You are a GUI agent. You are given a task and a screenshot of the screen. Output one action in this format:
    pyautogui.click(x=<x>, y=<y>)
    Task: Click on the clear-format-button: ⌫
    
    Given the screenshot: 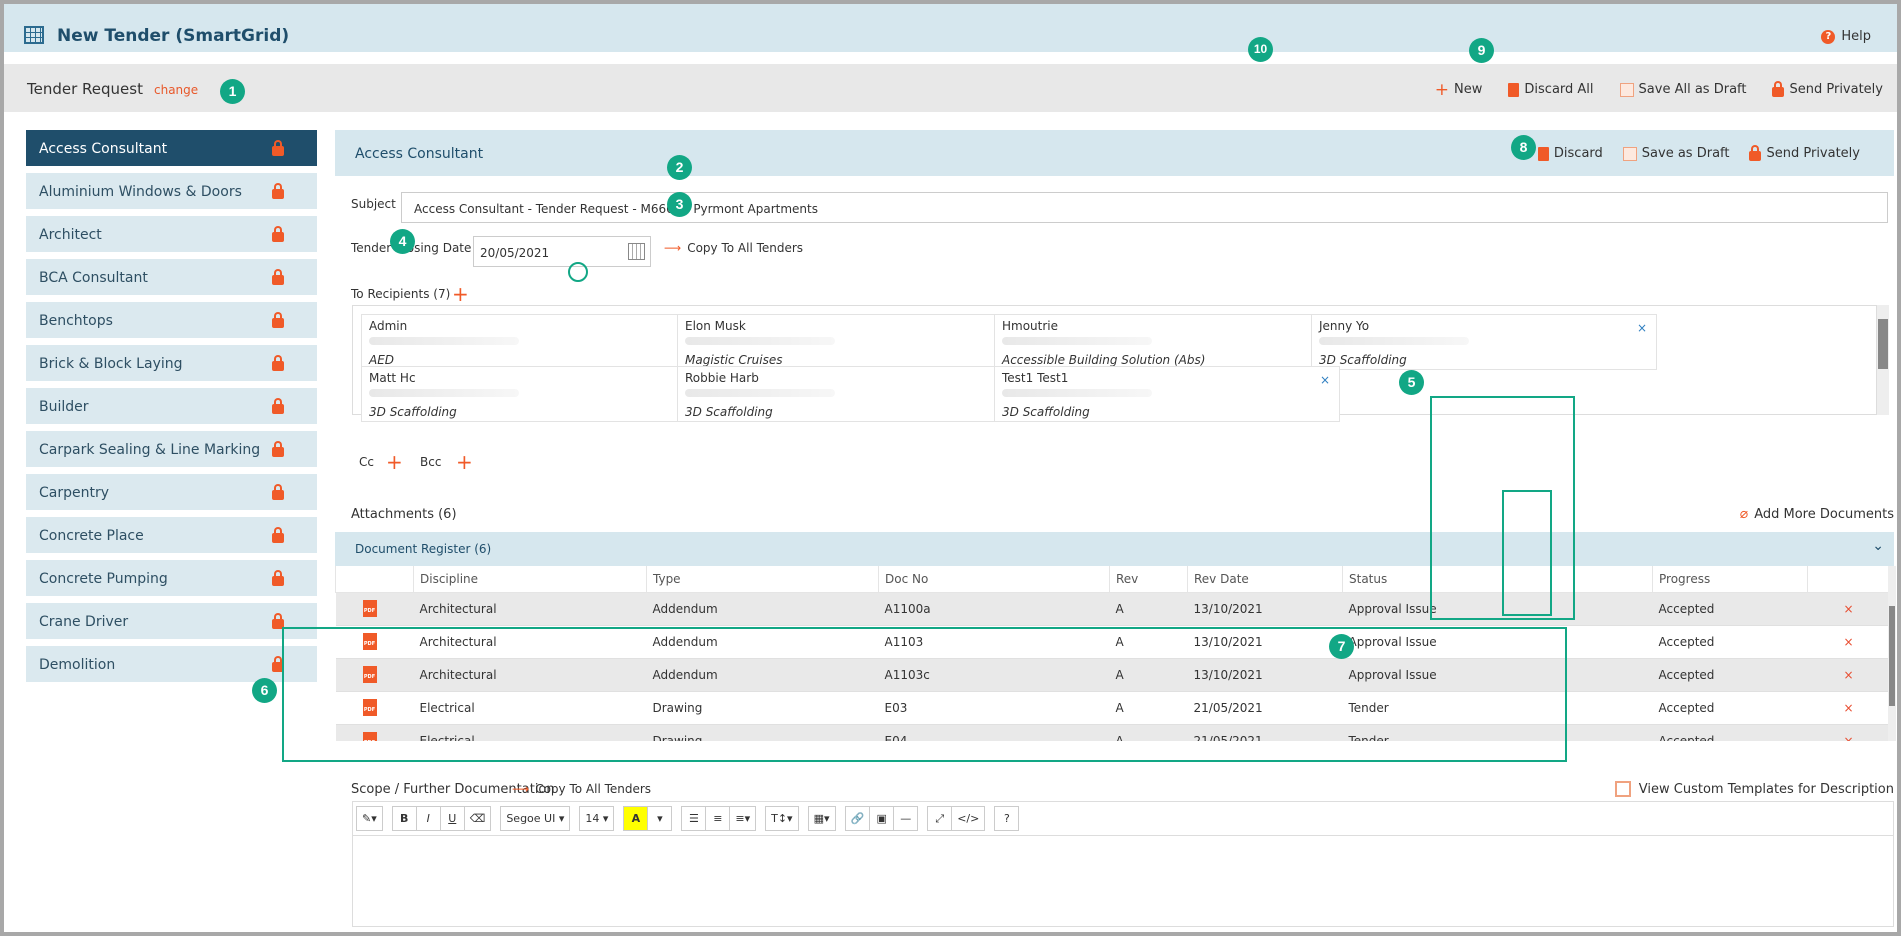 What is the action you would take?
    pyautogui.click(x=477, y=818)
    